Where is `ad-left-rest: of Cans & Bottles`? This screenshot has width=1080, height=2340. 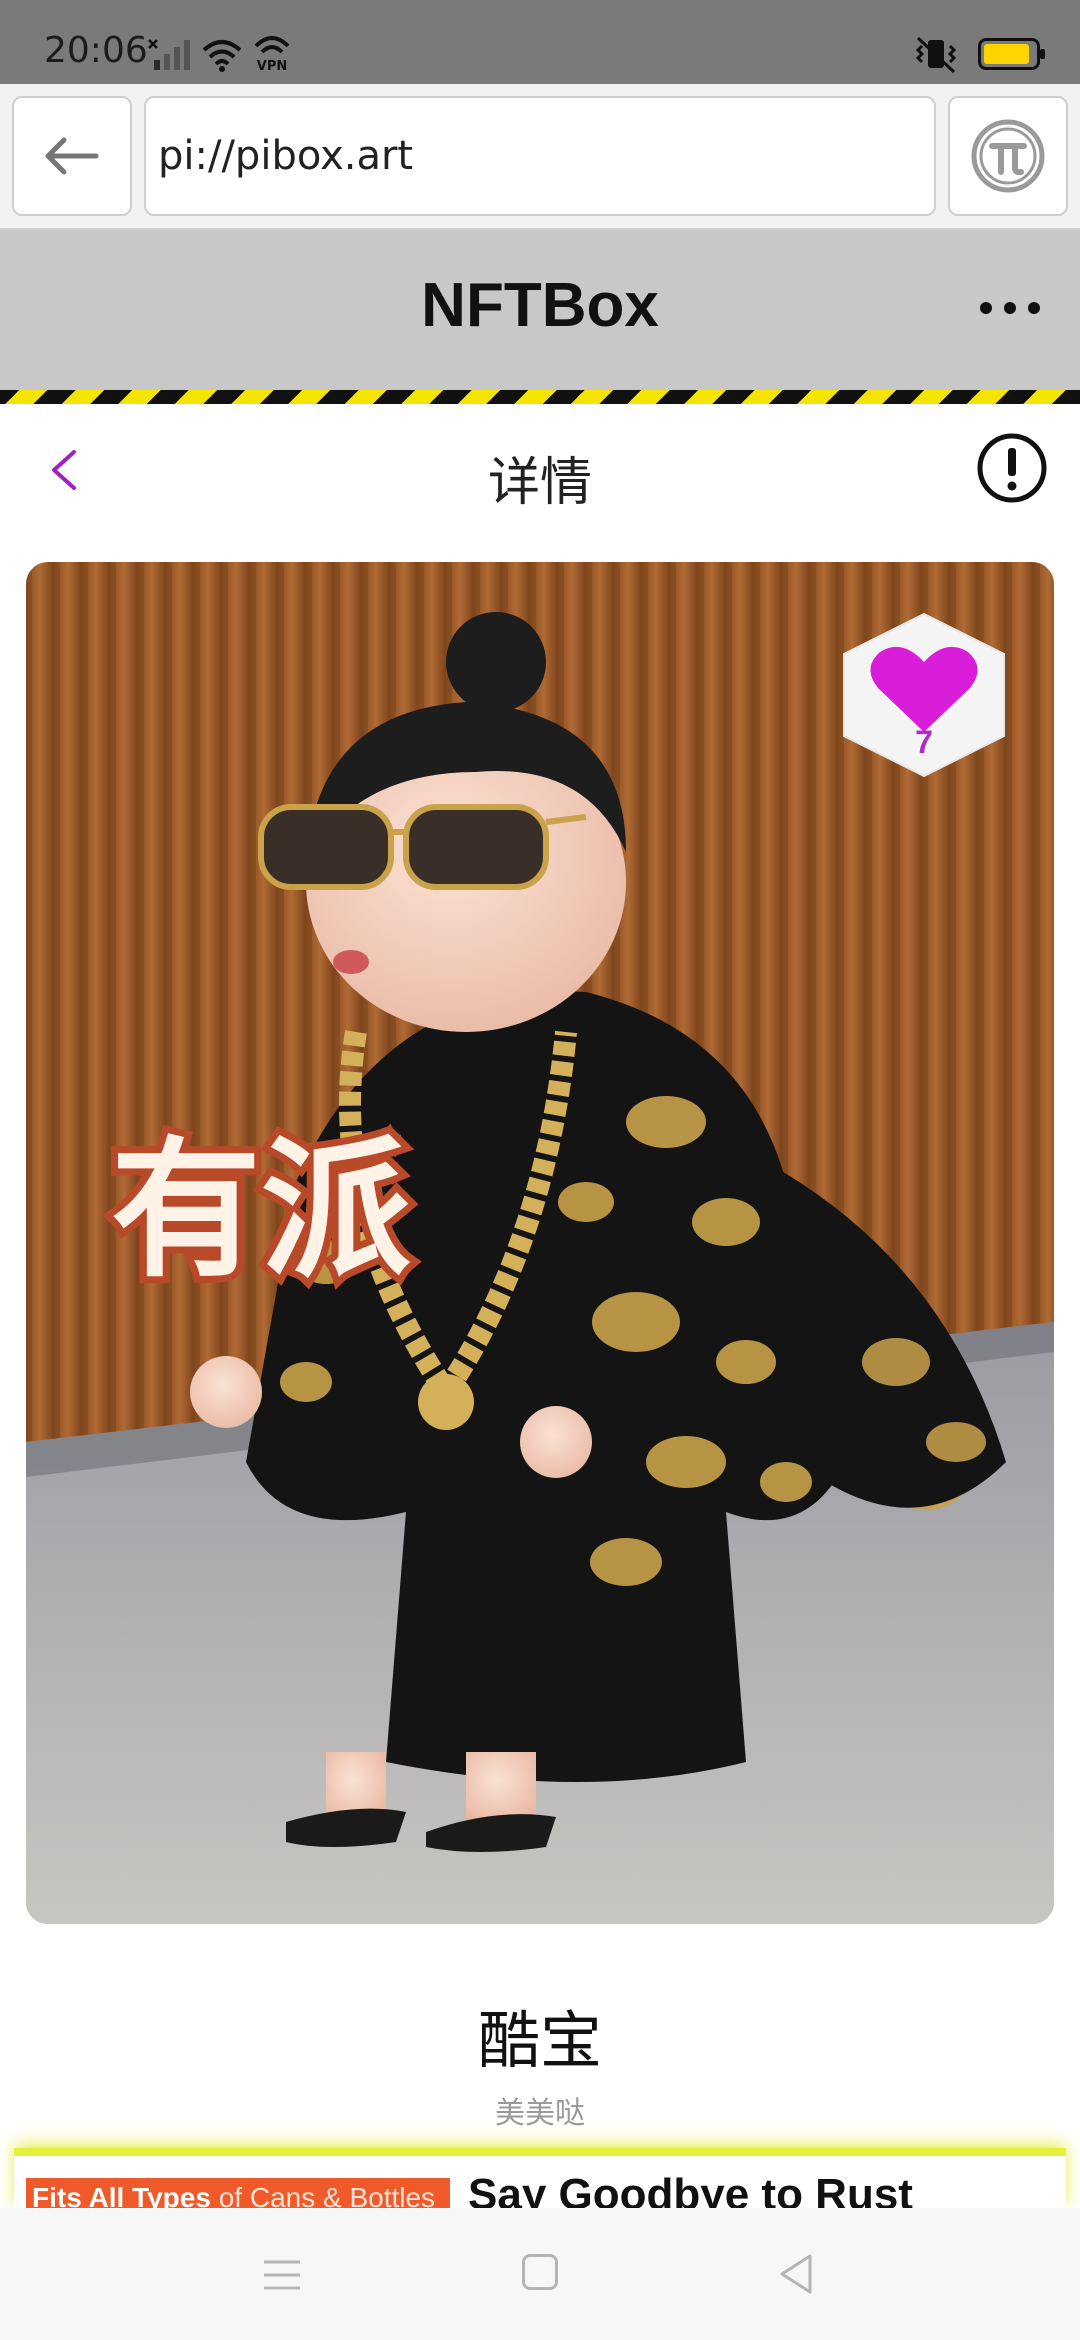 ad-left-rest: of Cans & Bottles is located at coordinates (323, 2195).